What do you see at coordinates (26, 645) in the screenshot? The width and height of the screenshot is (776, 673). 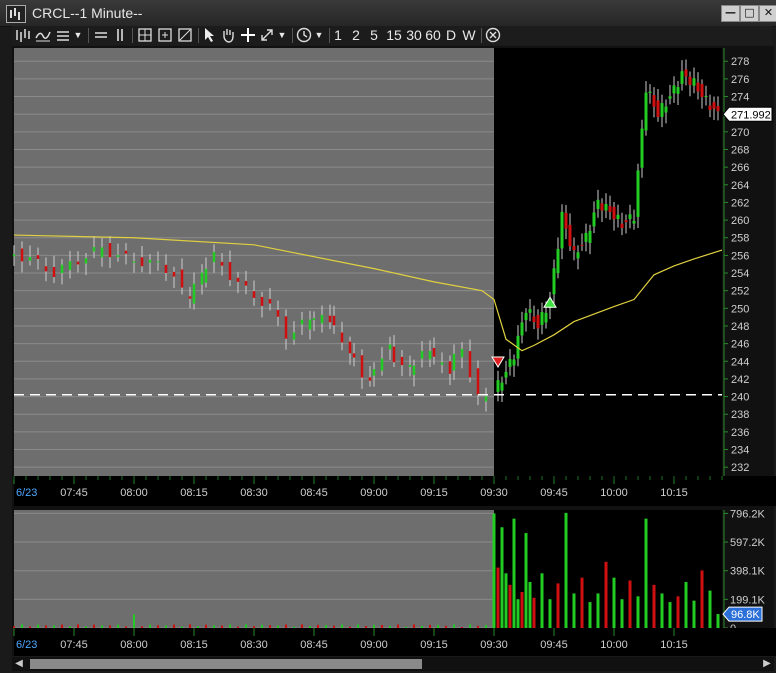 I see `volume-date-label: 6/23` at bounding box center [26, 645].